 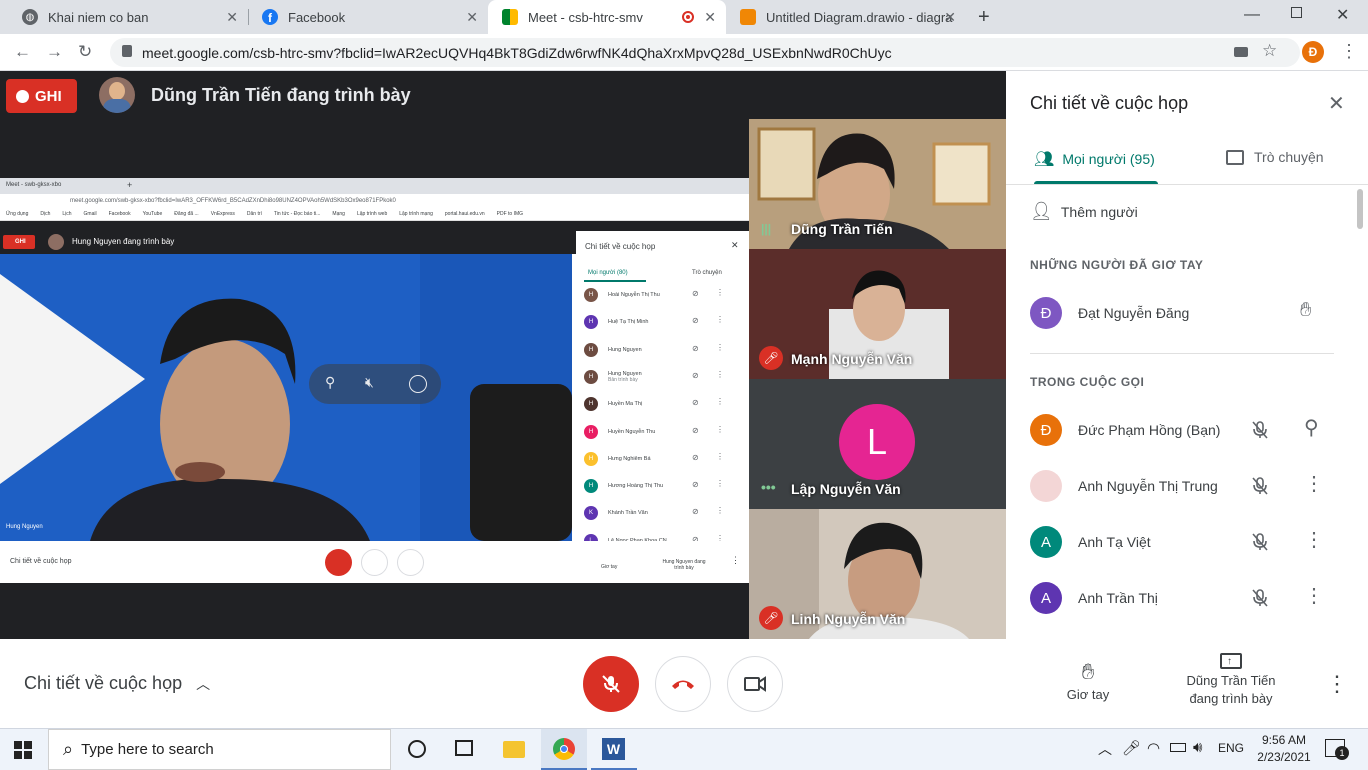 I want to click on close-panel-button: ✕, so click(x=1336, y=103).